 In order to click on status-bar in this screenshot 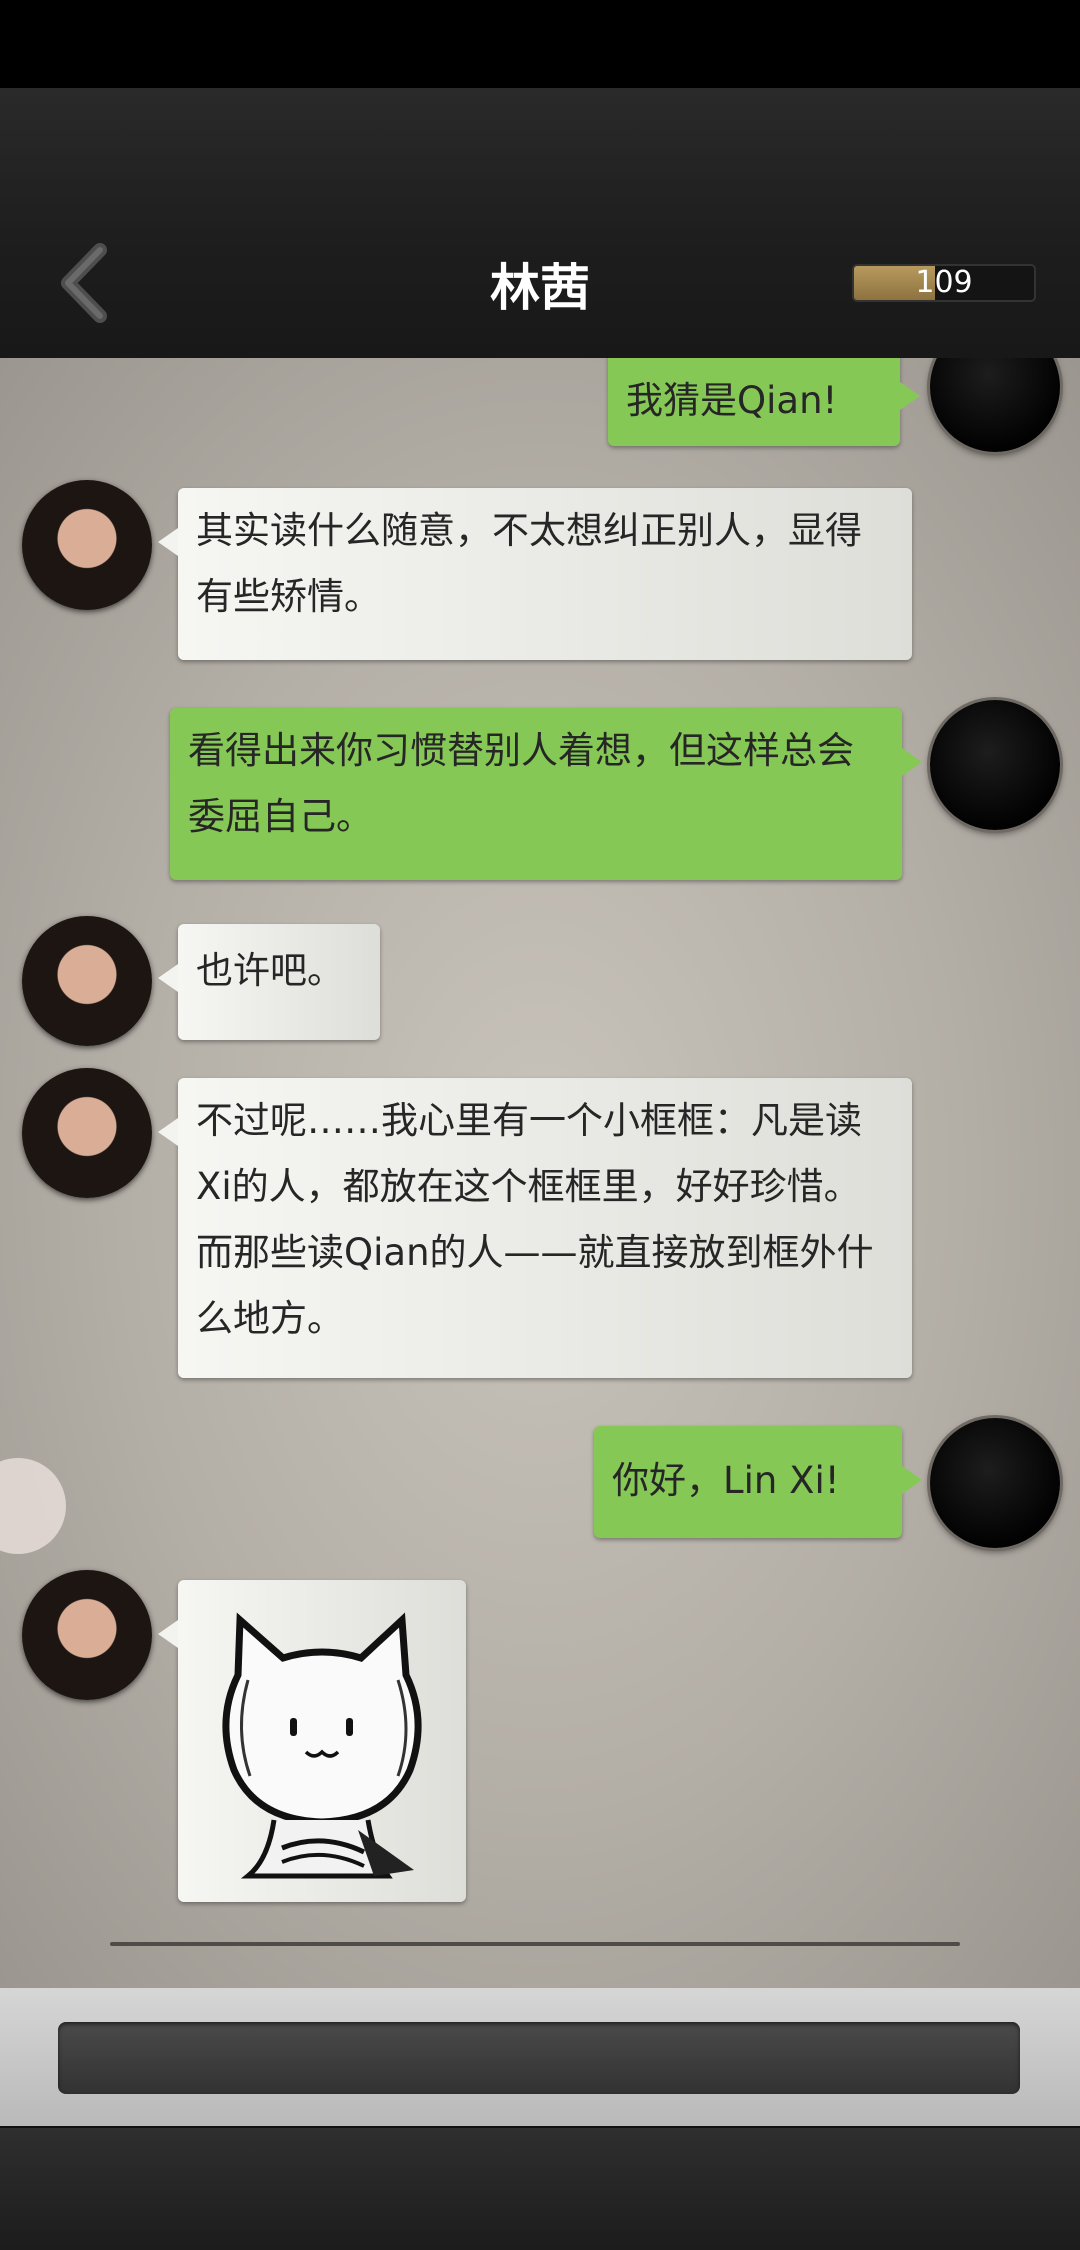, I will do `click(540, 44)`.